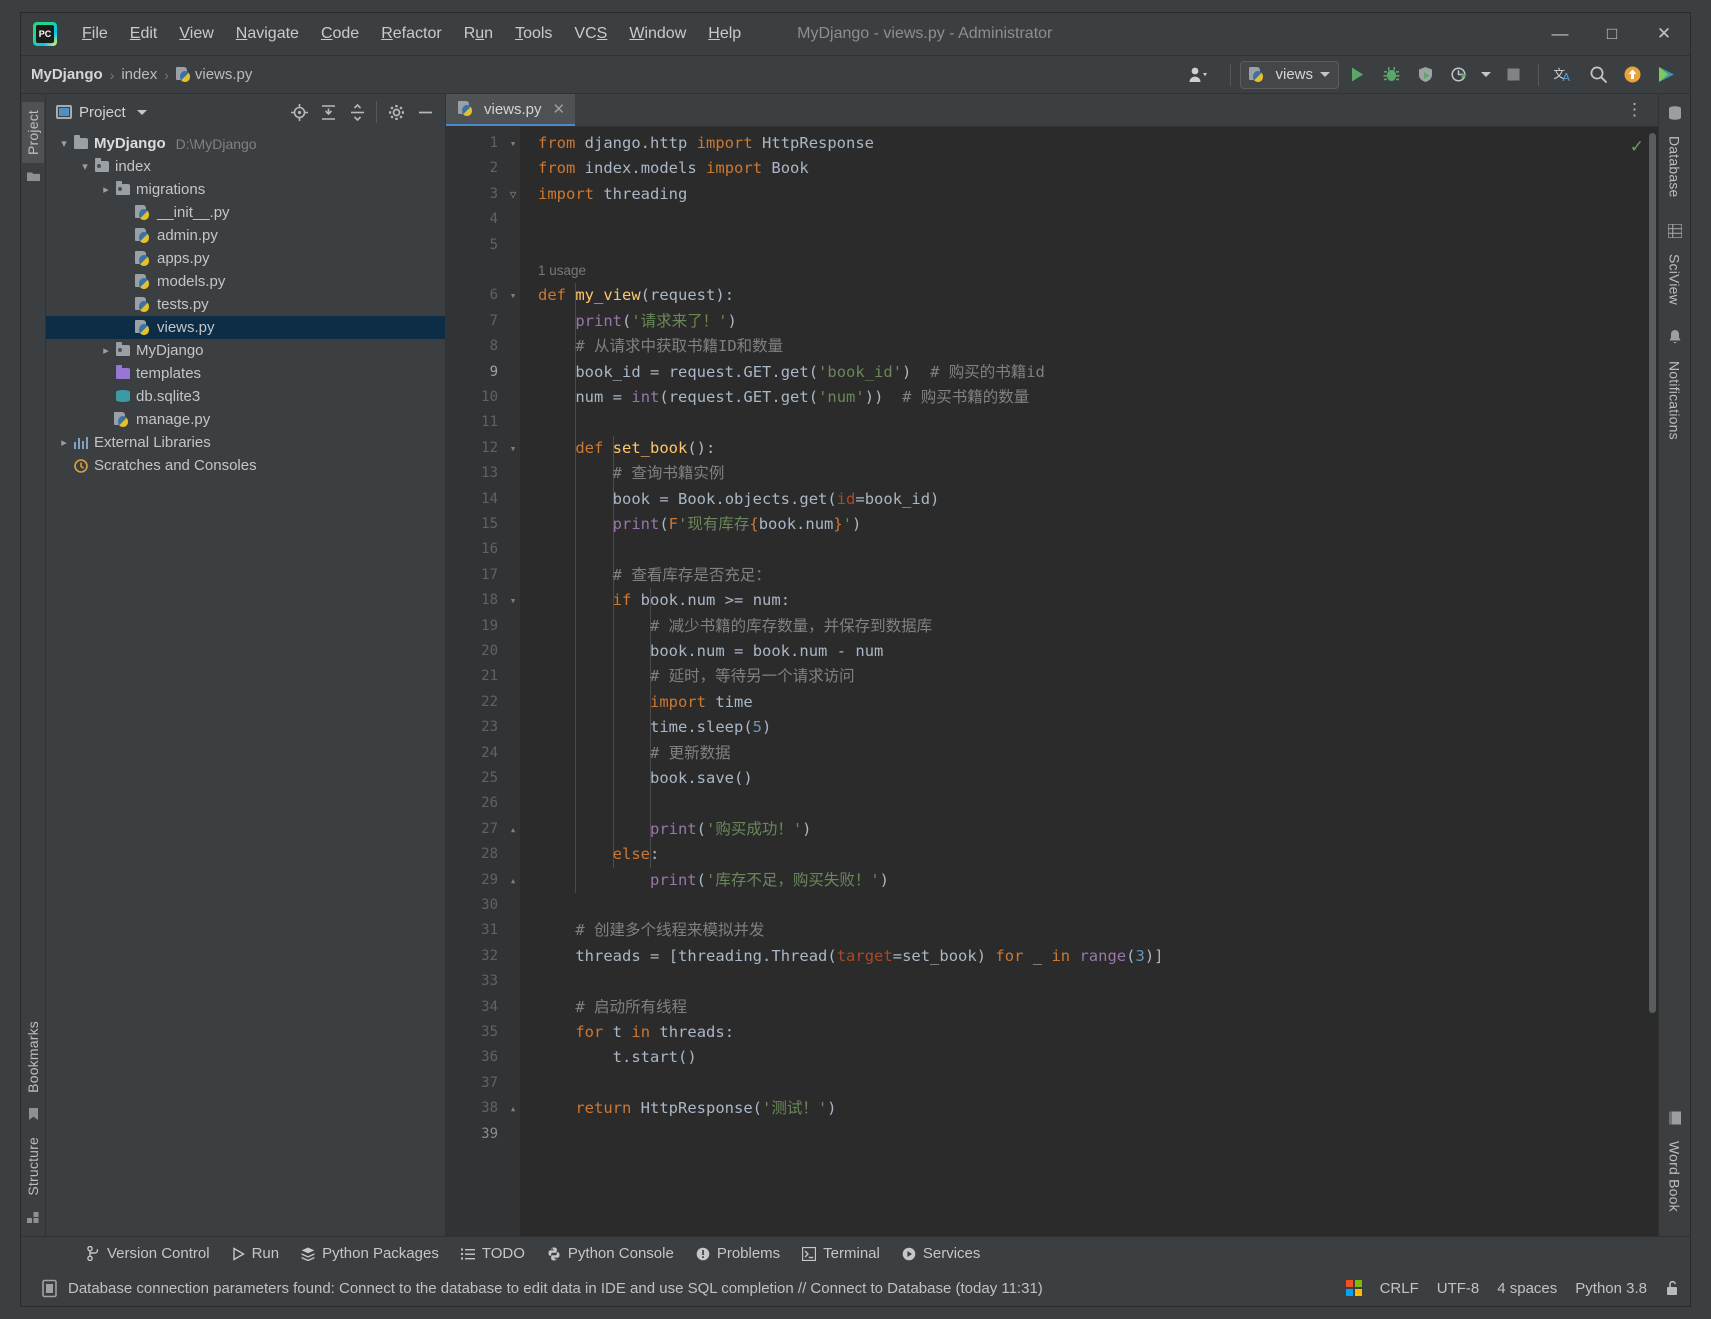  What do you see at coordinates (245, 327) in the screenshot?
I see `tree-item-views-py: views.py` at bounding box center [245, 327].